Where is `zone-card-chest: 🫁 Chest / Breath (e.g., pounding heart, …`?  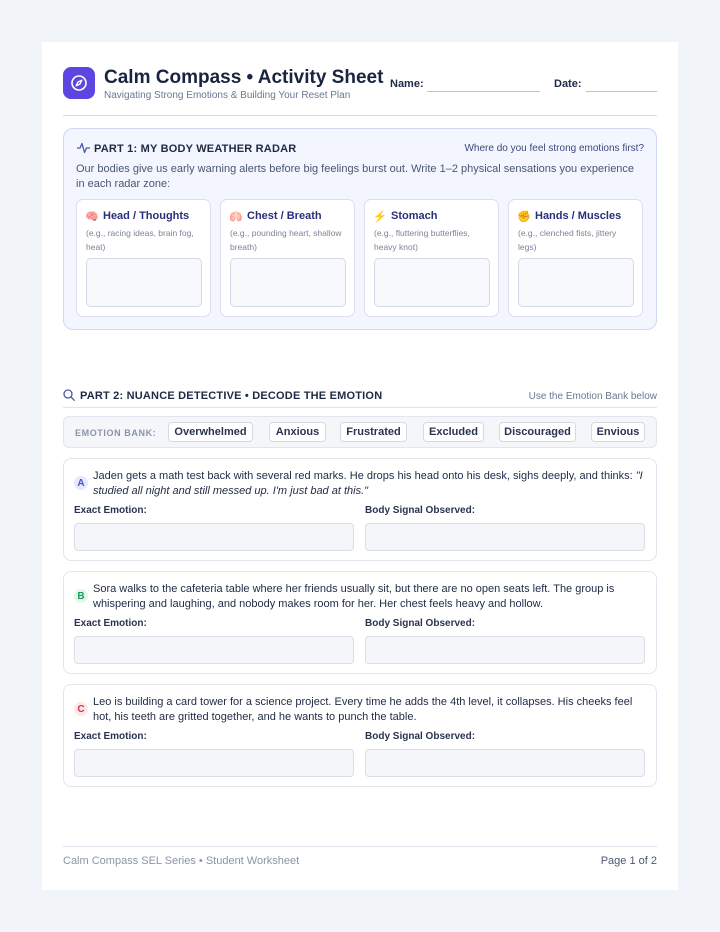
zone-card-chest: 🫁 Chest / Breath (e.g., pounding heart, … is located at coordinates (287, 258).